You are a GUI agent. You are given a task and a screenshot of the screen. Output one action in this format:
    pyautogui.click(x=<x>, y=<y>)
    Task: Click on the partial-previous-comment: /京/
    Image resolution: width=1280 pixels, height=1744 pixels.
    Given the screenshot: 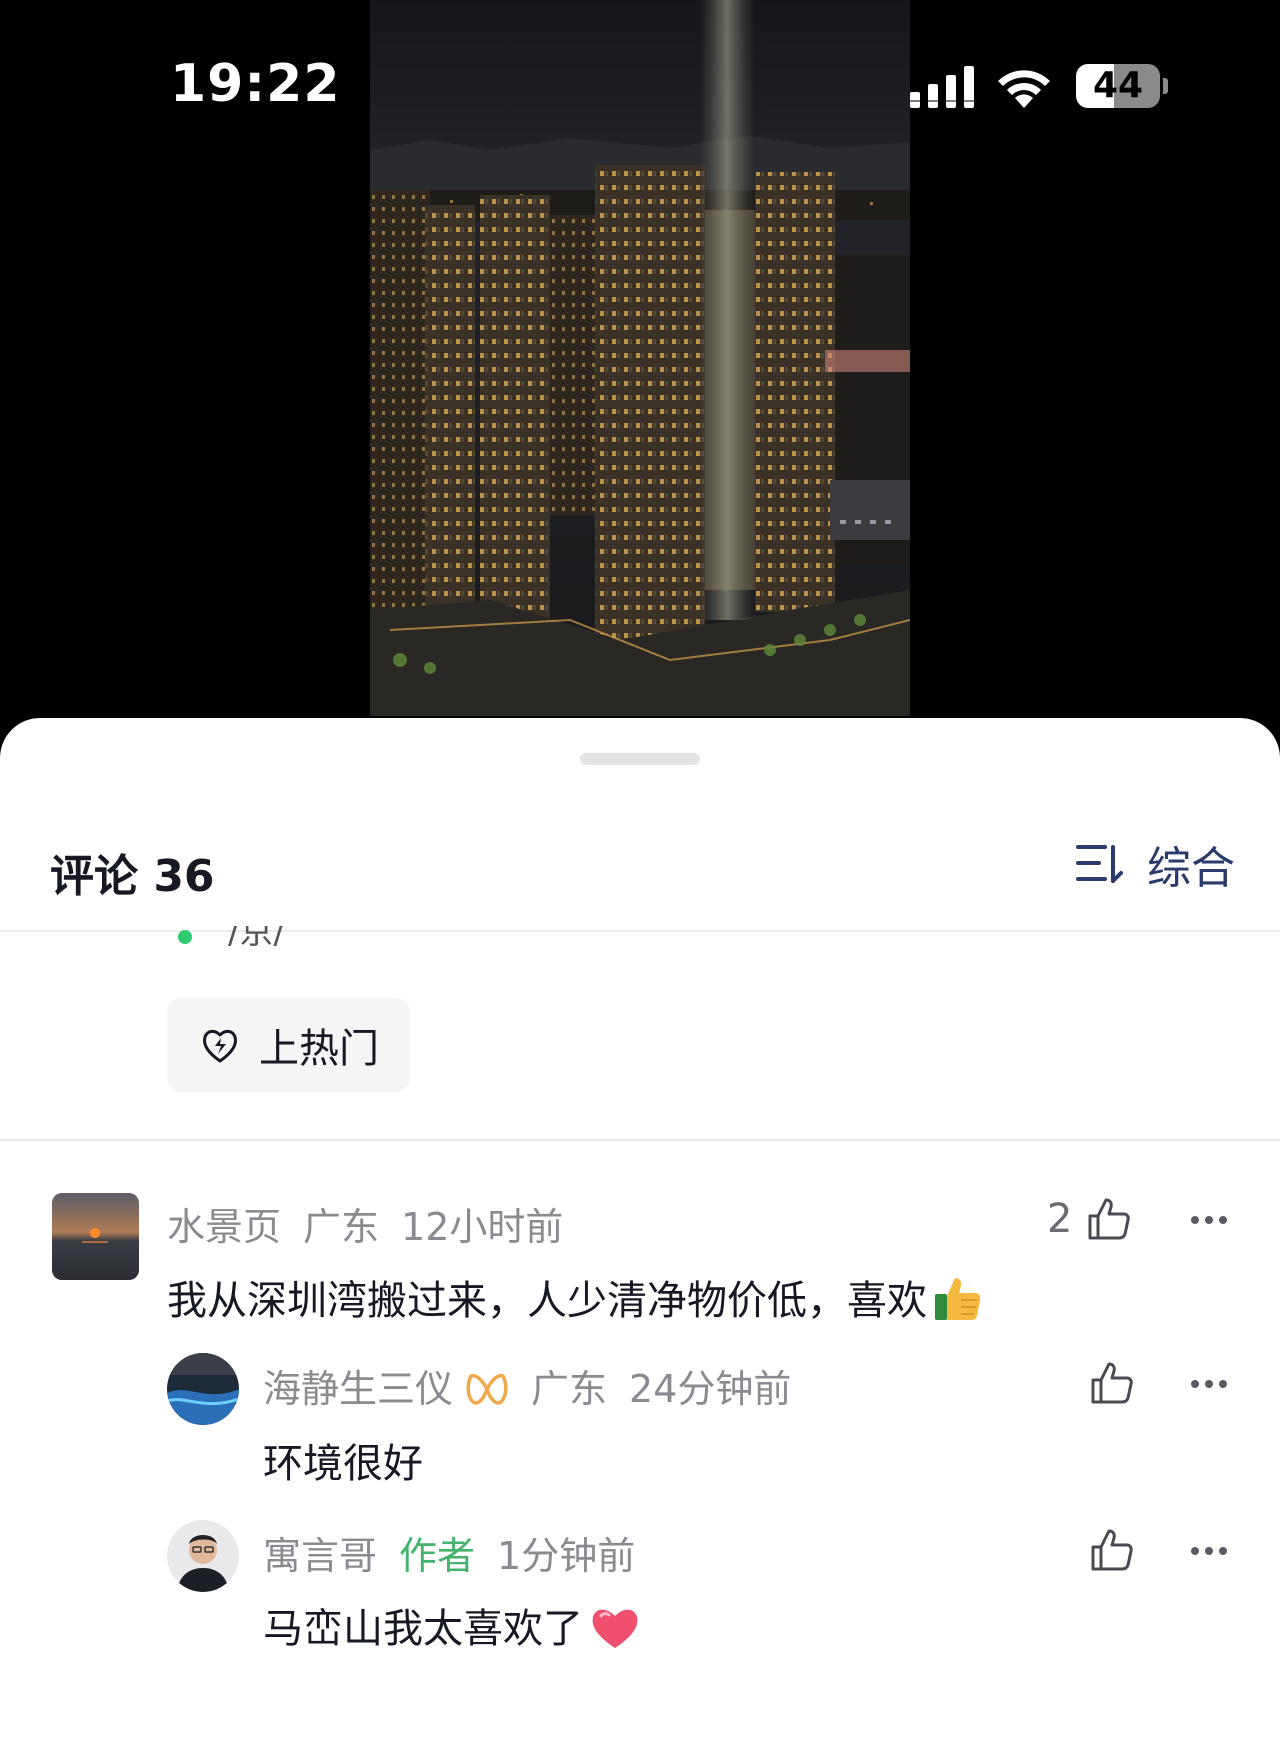 What is the action you would take?
    pyautogui.click(x=270, y=936)
    